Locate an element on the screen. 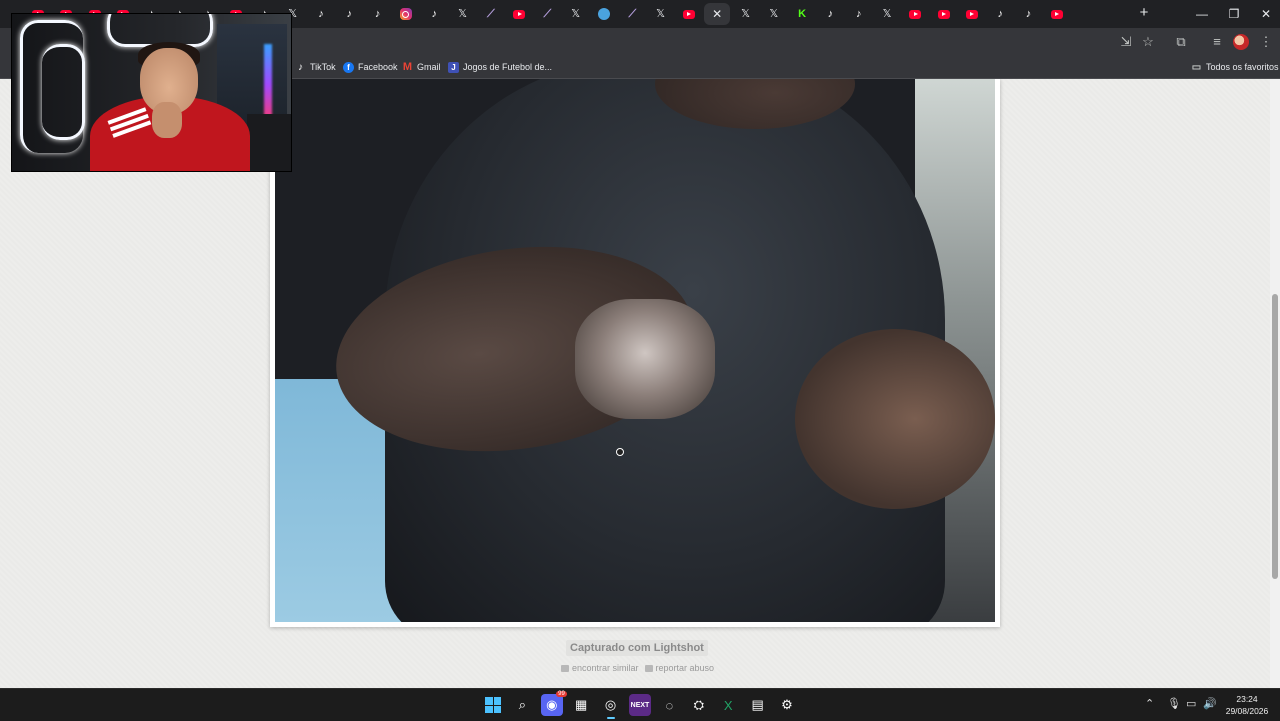 This screenshot has width=1280, height=721. settings-app: ⚙ is located at coordinates (787, 705).